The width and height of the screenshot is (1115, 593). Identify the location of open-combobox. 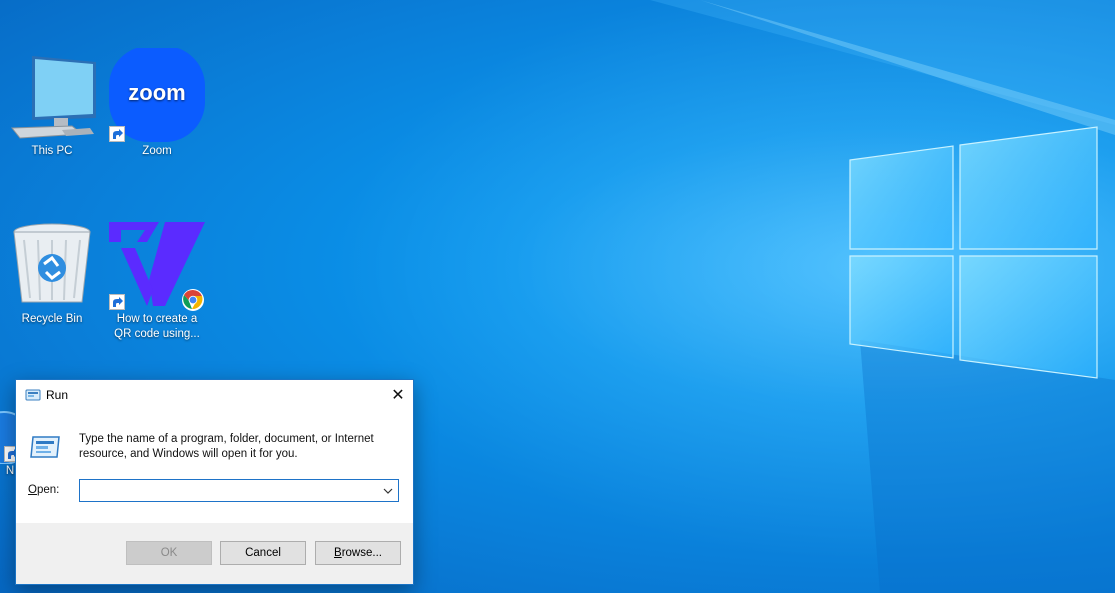
(239, 490).